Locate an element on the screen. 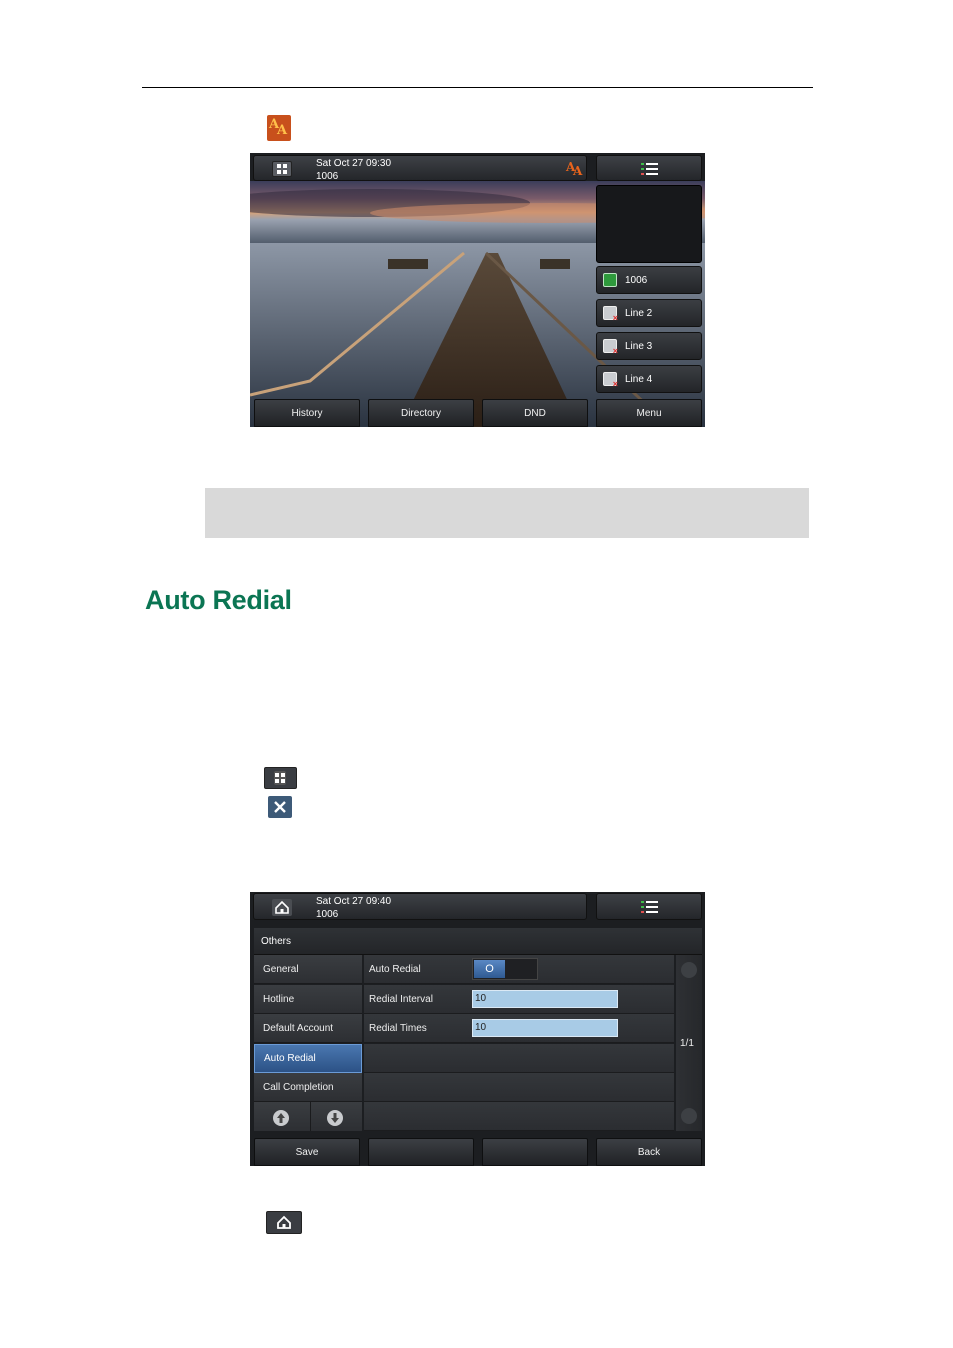 Image resolution: width=953 pixels, height=1348 pixels. menu-item-default-account: Default Account is located at coordinates (308, 1028).